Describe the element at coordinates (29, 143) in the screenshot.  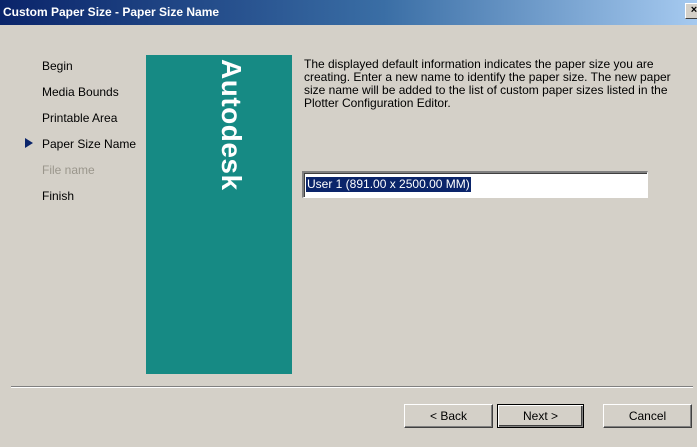
I see `current-step-icon` at that location.